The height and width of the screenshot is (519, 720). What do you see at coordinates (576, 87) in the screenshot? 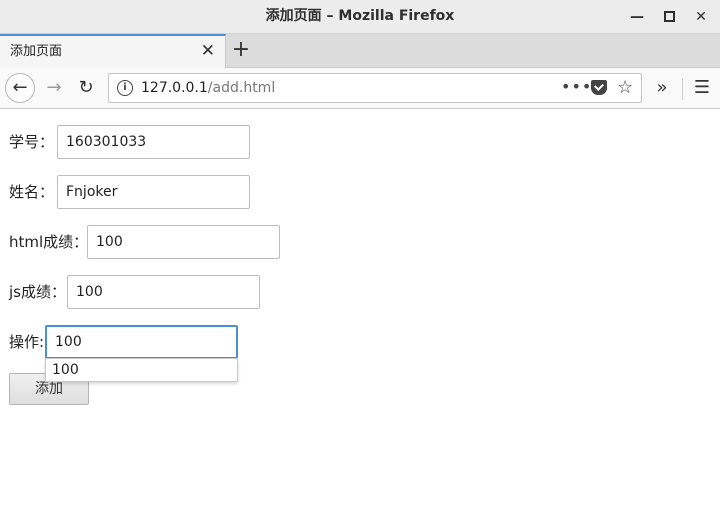
I see `page-actions-icon: •••` at bounding box center [576, 87].